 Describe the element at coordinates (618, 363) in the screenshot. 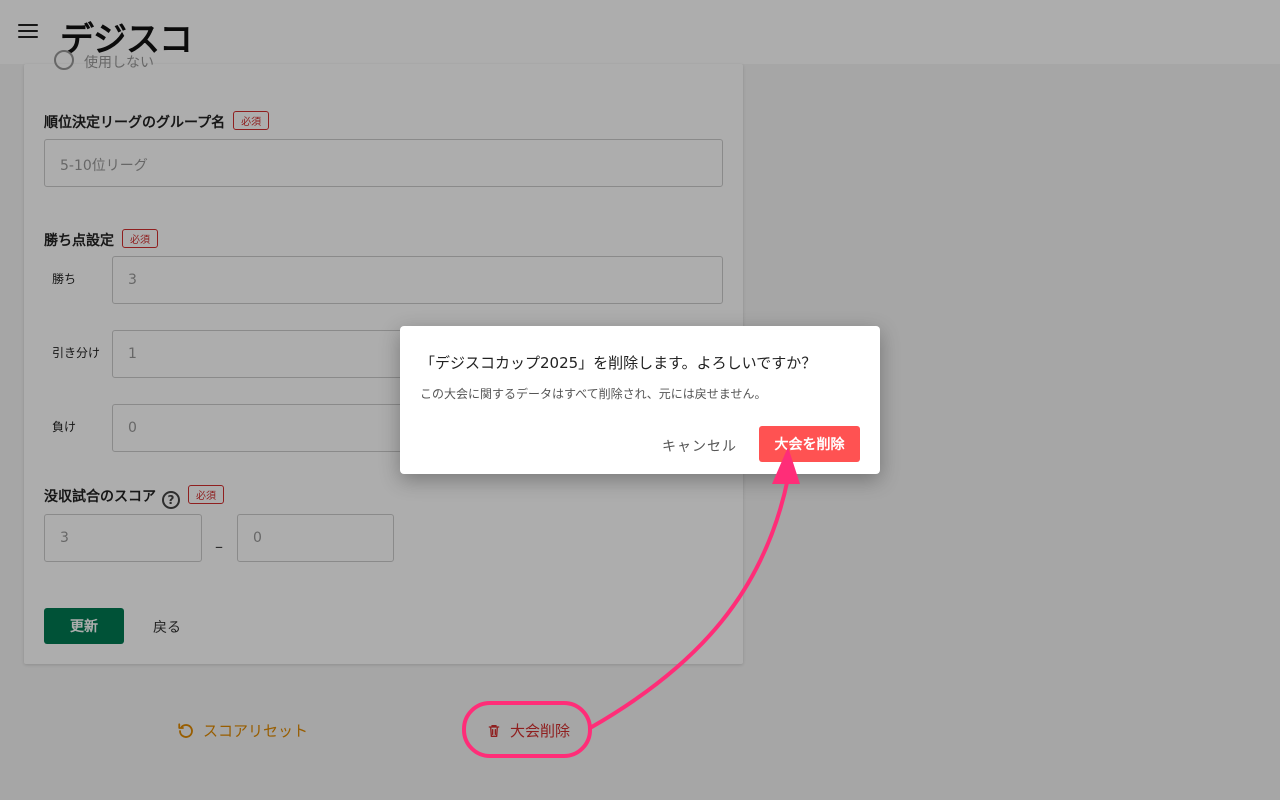

I see `dialog-title: 「デジスコカップ2025」を削除します。よろしいですか？` at that location.